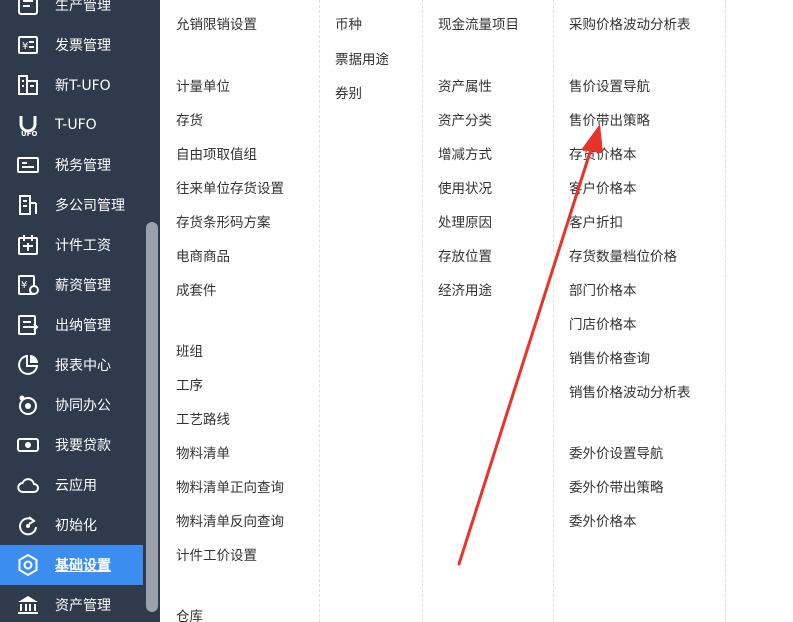 Image resolution: width=793 pixels, height=622 pixels. I want to click on refresh-icon, so click(28, 525).